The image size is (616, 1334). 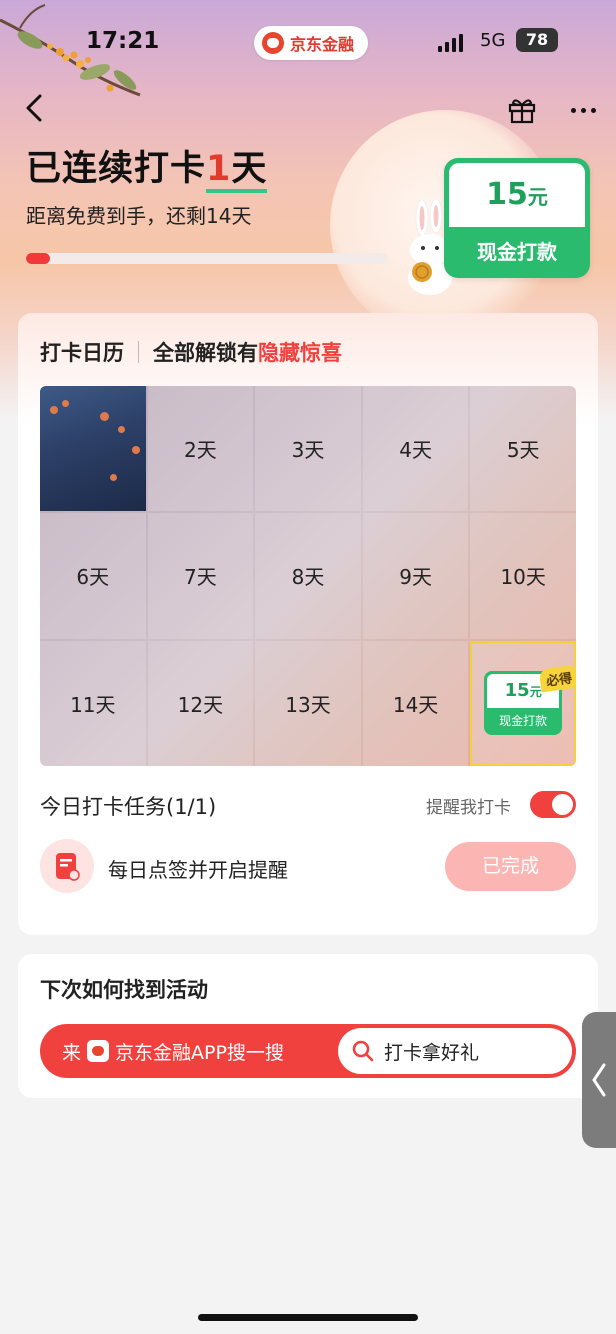 I want to click on calendar-day-cell: 10天, so click(x=523, y=576).